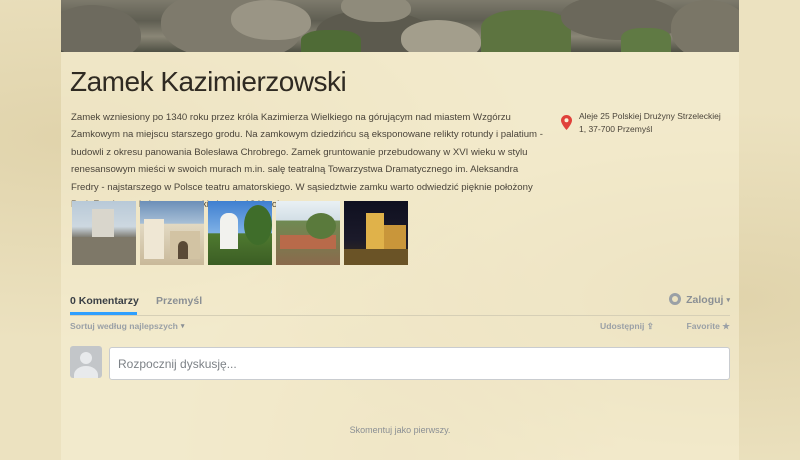 Image resolution: width=800 pixels, height=460 pixels. Describe the element at coordinates (419, 363) in the screenshot. I see `comment-input` at that location.